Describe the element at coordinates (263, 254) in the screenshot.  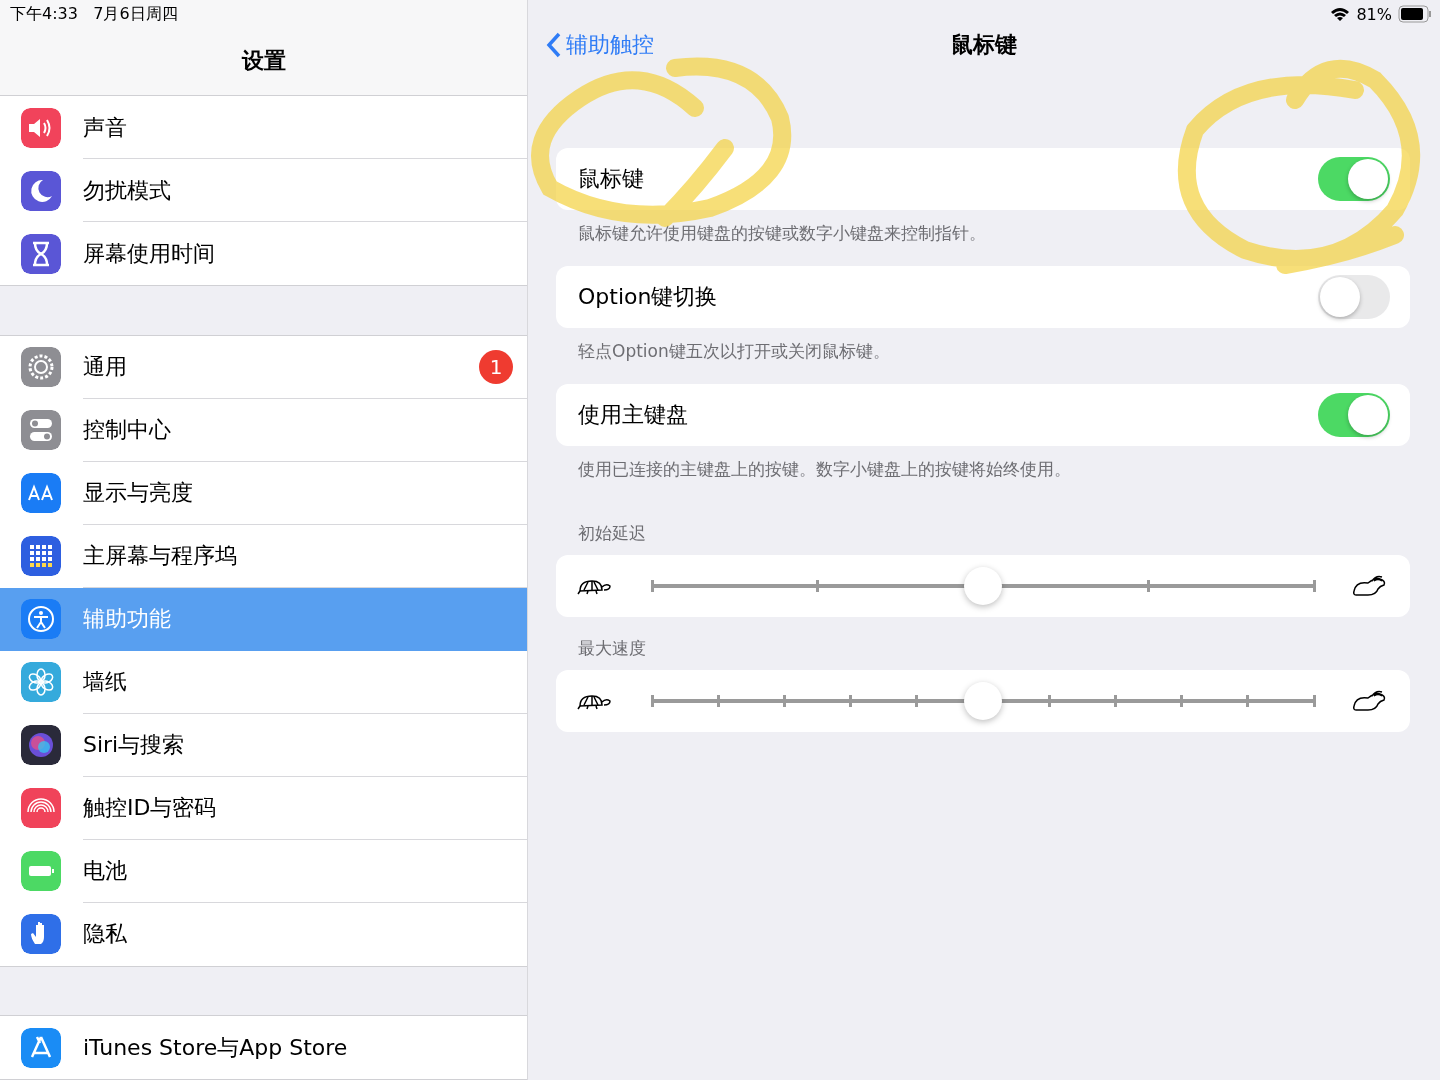
I see `sidebar-item: 屏幕使用时间` at that location.